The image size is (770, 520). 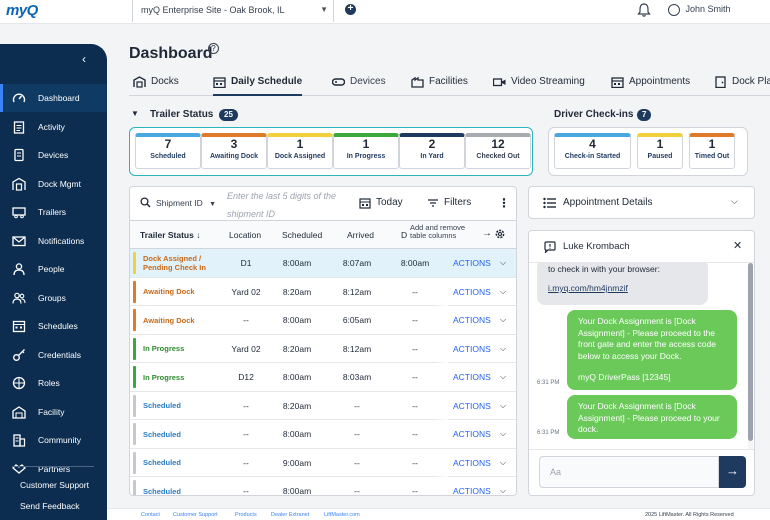 What do you see at coordinates (539, 84) in the screenshot?
I see `tab-video-streaming: Video Streaming` at bounding box center [539, 84].